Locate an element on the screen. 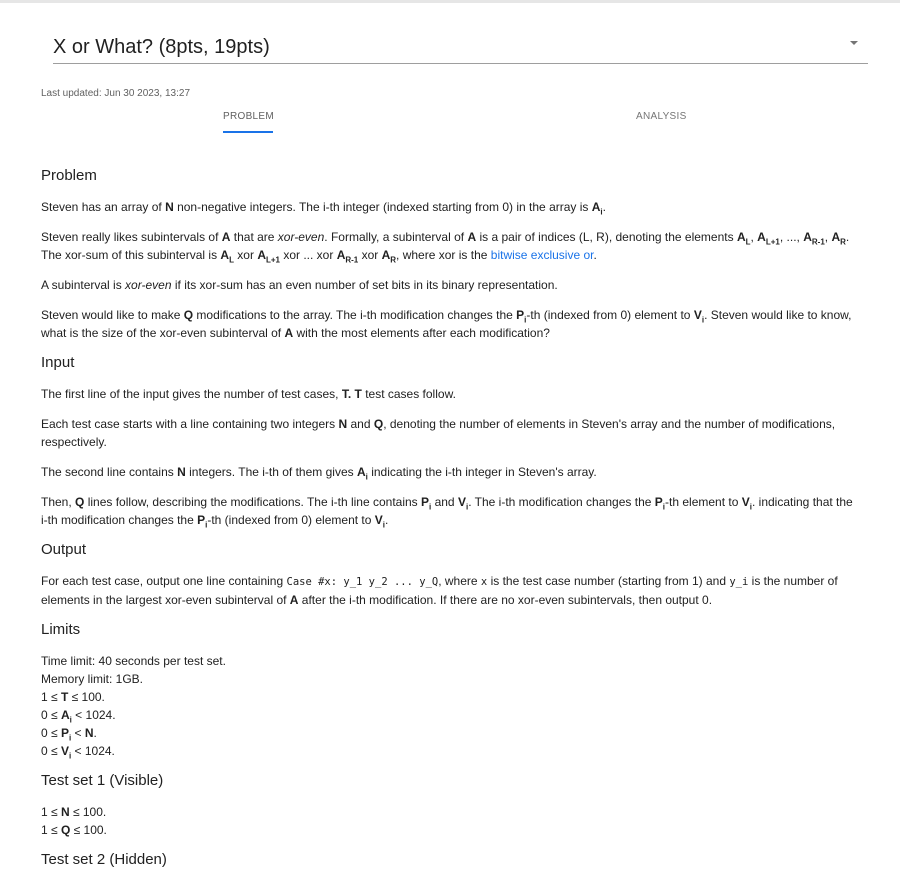  section-heading-test-set-2: Test set 2 (Hidden) is located at coordinates (104, 859).